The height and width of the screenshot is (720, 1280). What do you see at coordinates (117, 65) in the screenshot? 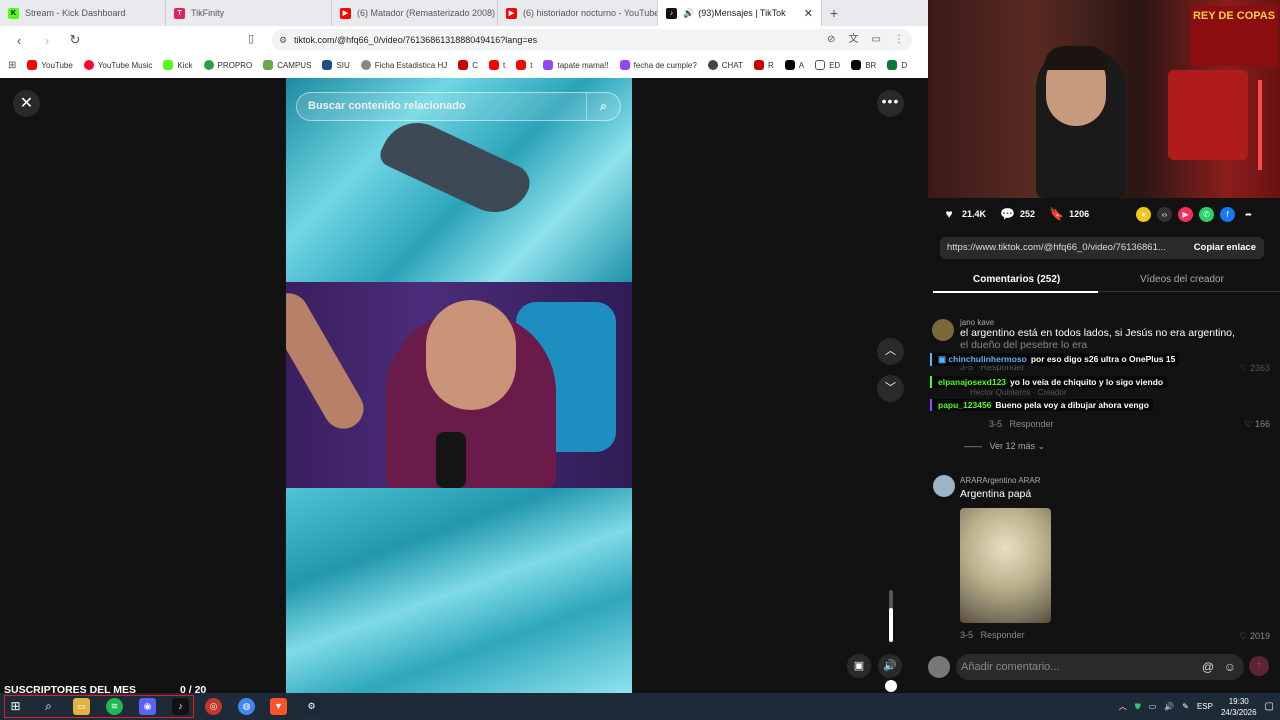
I see `bookmark-item: YouTube Music` at bounding box center [117, 65].